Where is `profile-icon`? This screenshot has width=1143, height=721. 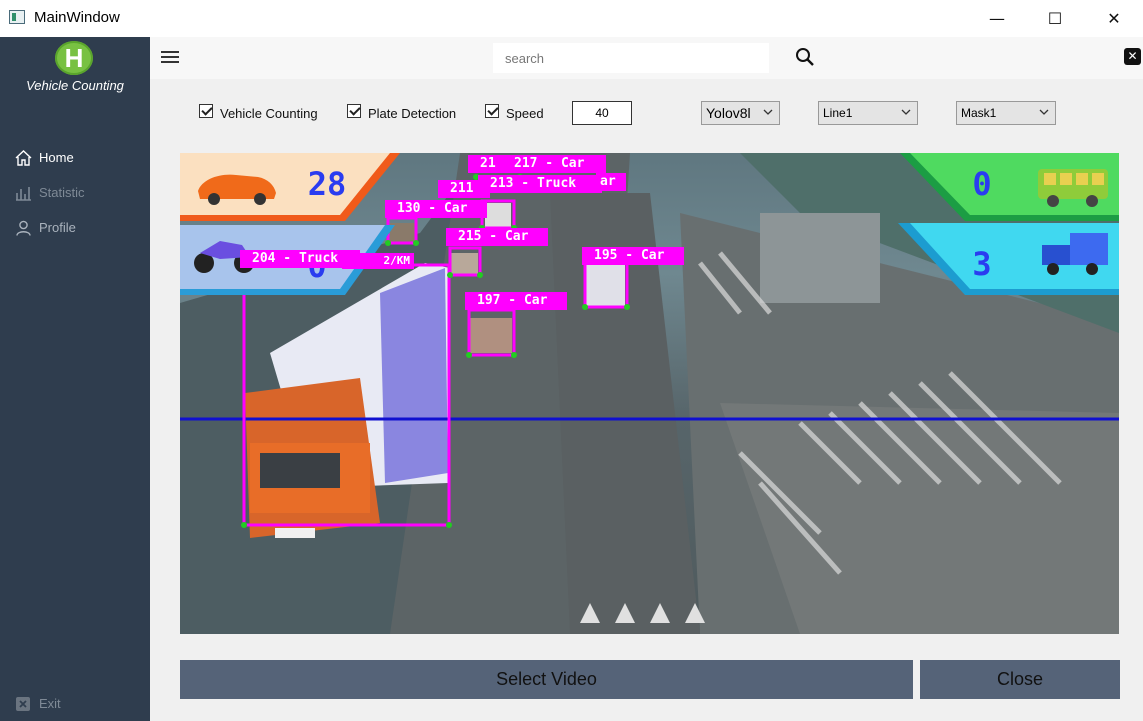 profile-icon is located at coordinates (23, 228).